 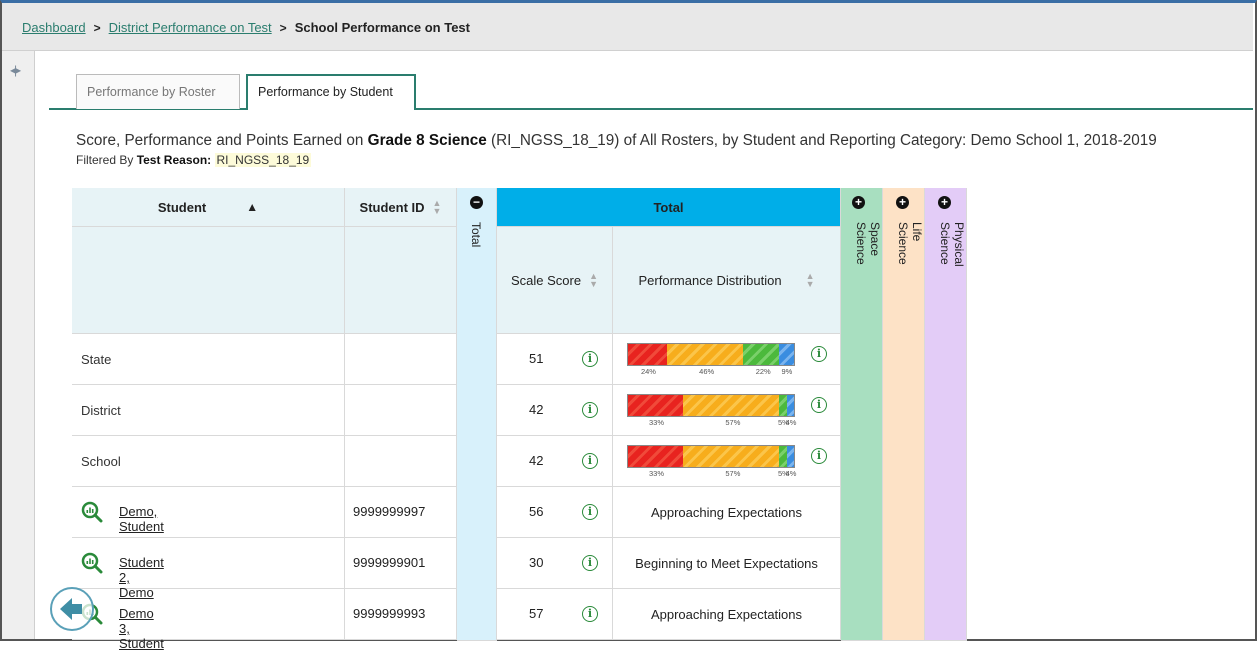 I want to click on tab-performance-by-roster: Performance by Roster, so click(x=158, y=91).